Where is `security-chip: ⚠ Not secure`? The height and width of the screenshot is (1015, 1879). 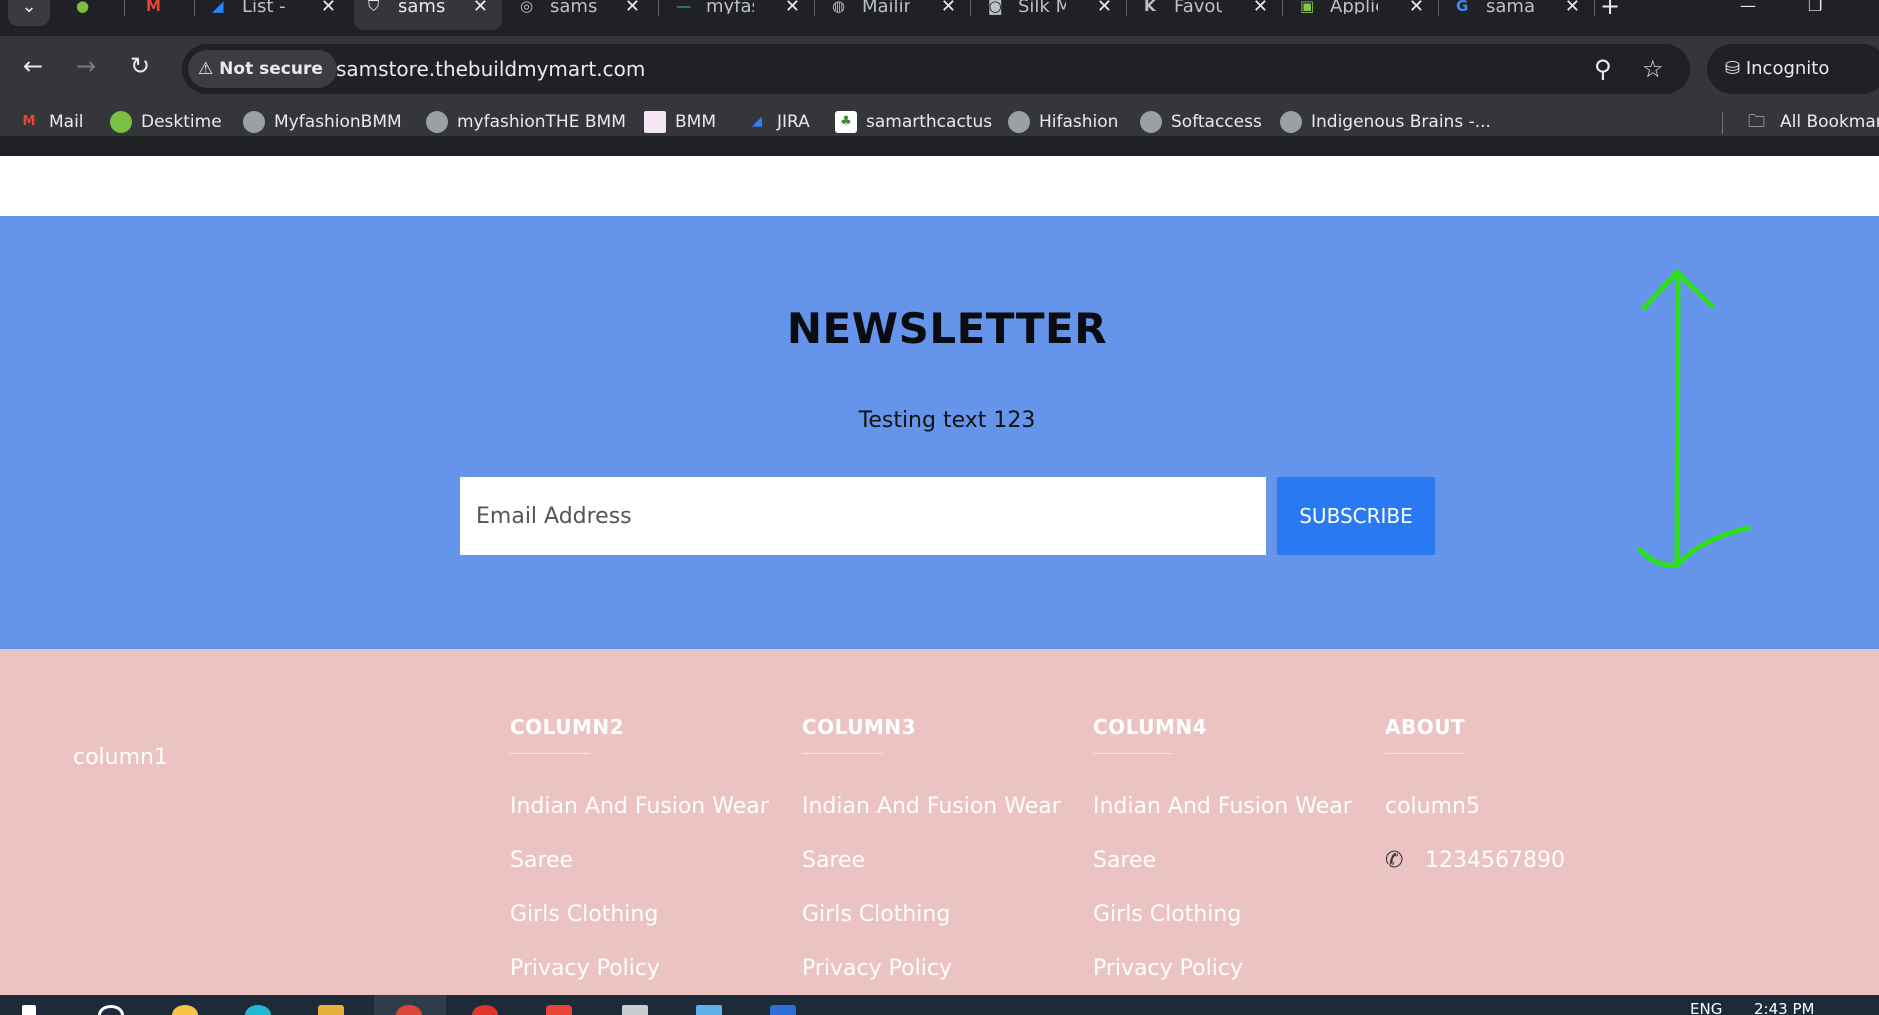
security-chip: ⚠ Not secure is located at coordinates (262, 69).